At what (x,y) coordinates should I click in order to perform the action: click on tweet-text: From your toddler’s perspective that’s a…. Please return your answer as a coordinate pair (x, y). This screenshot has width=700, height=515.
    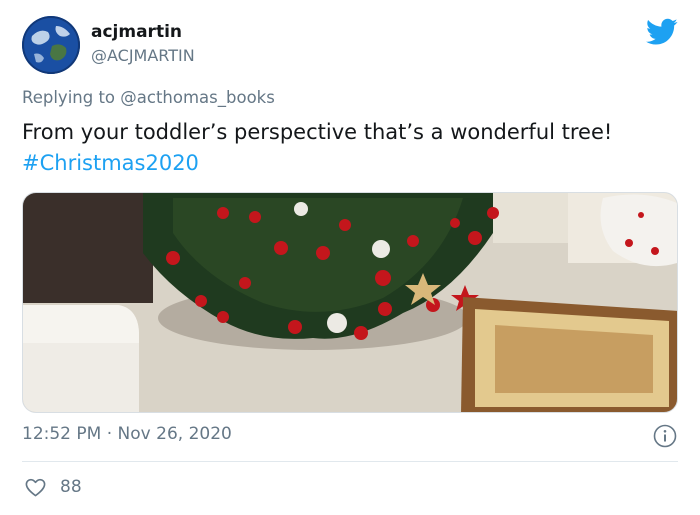
    Looking at the image, I should click on (347, 148).